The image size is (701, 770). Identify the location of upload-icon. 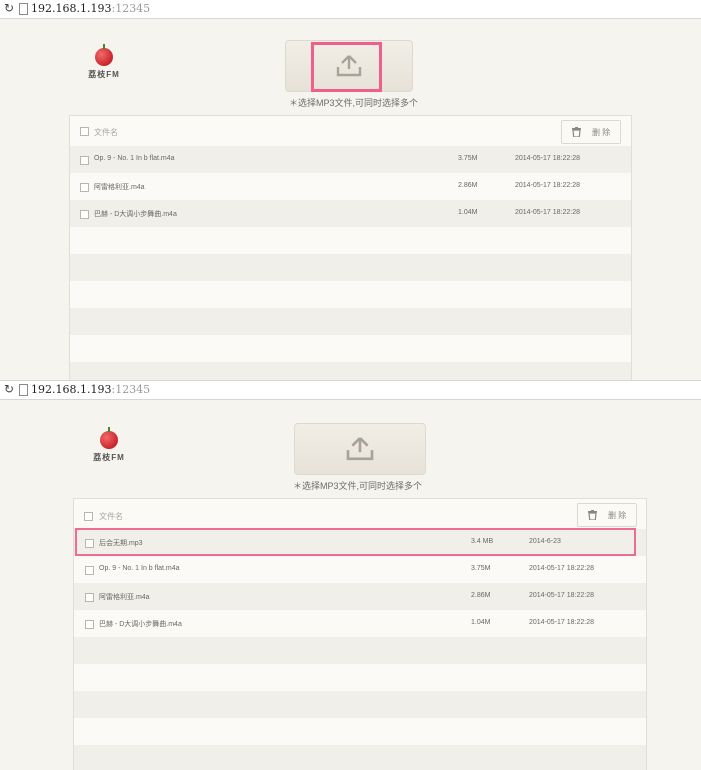
(360, 449).